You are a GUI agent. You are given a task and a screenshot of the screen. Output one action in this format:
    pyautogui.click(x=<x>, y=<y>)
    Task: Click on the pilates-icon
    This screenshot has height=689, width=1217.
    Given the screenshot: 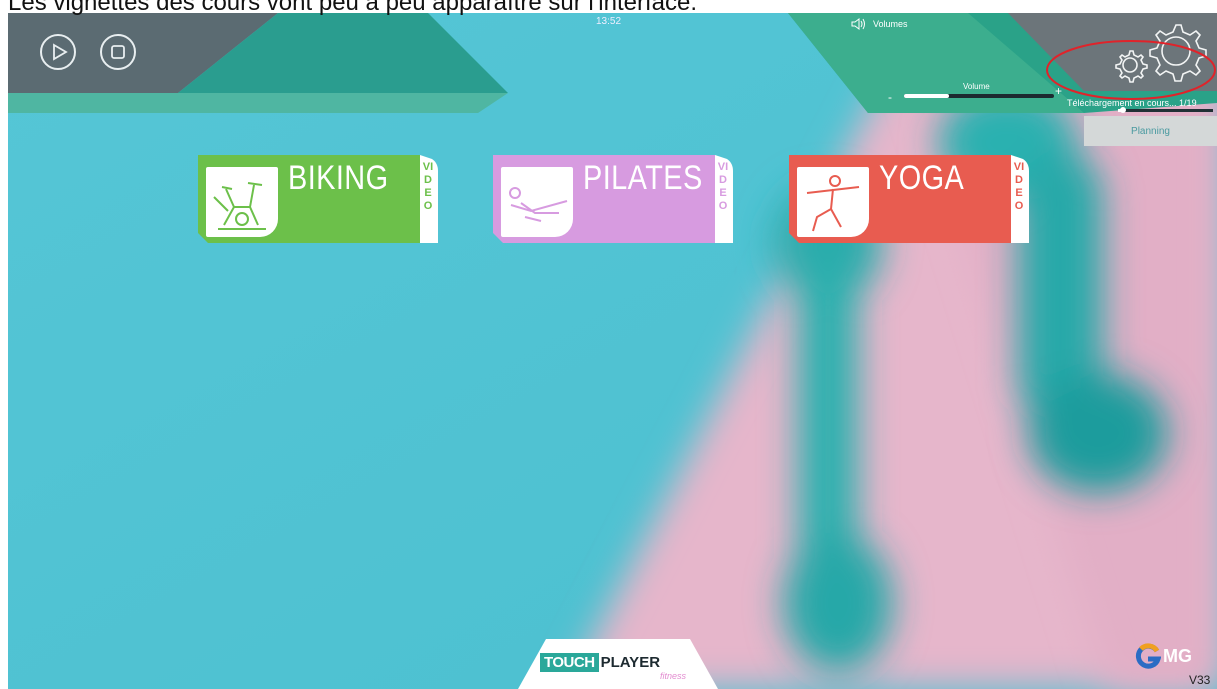 What is the action you would take?
    pyautogui.click(x=538, y=204)
    